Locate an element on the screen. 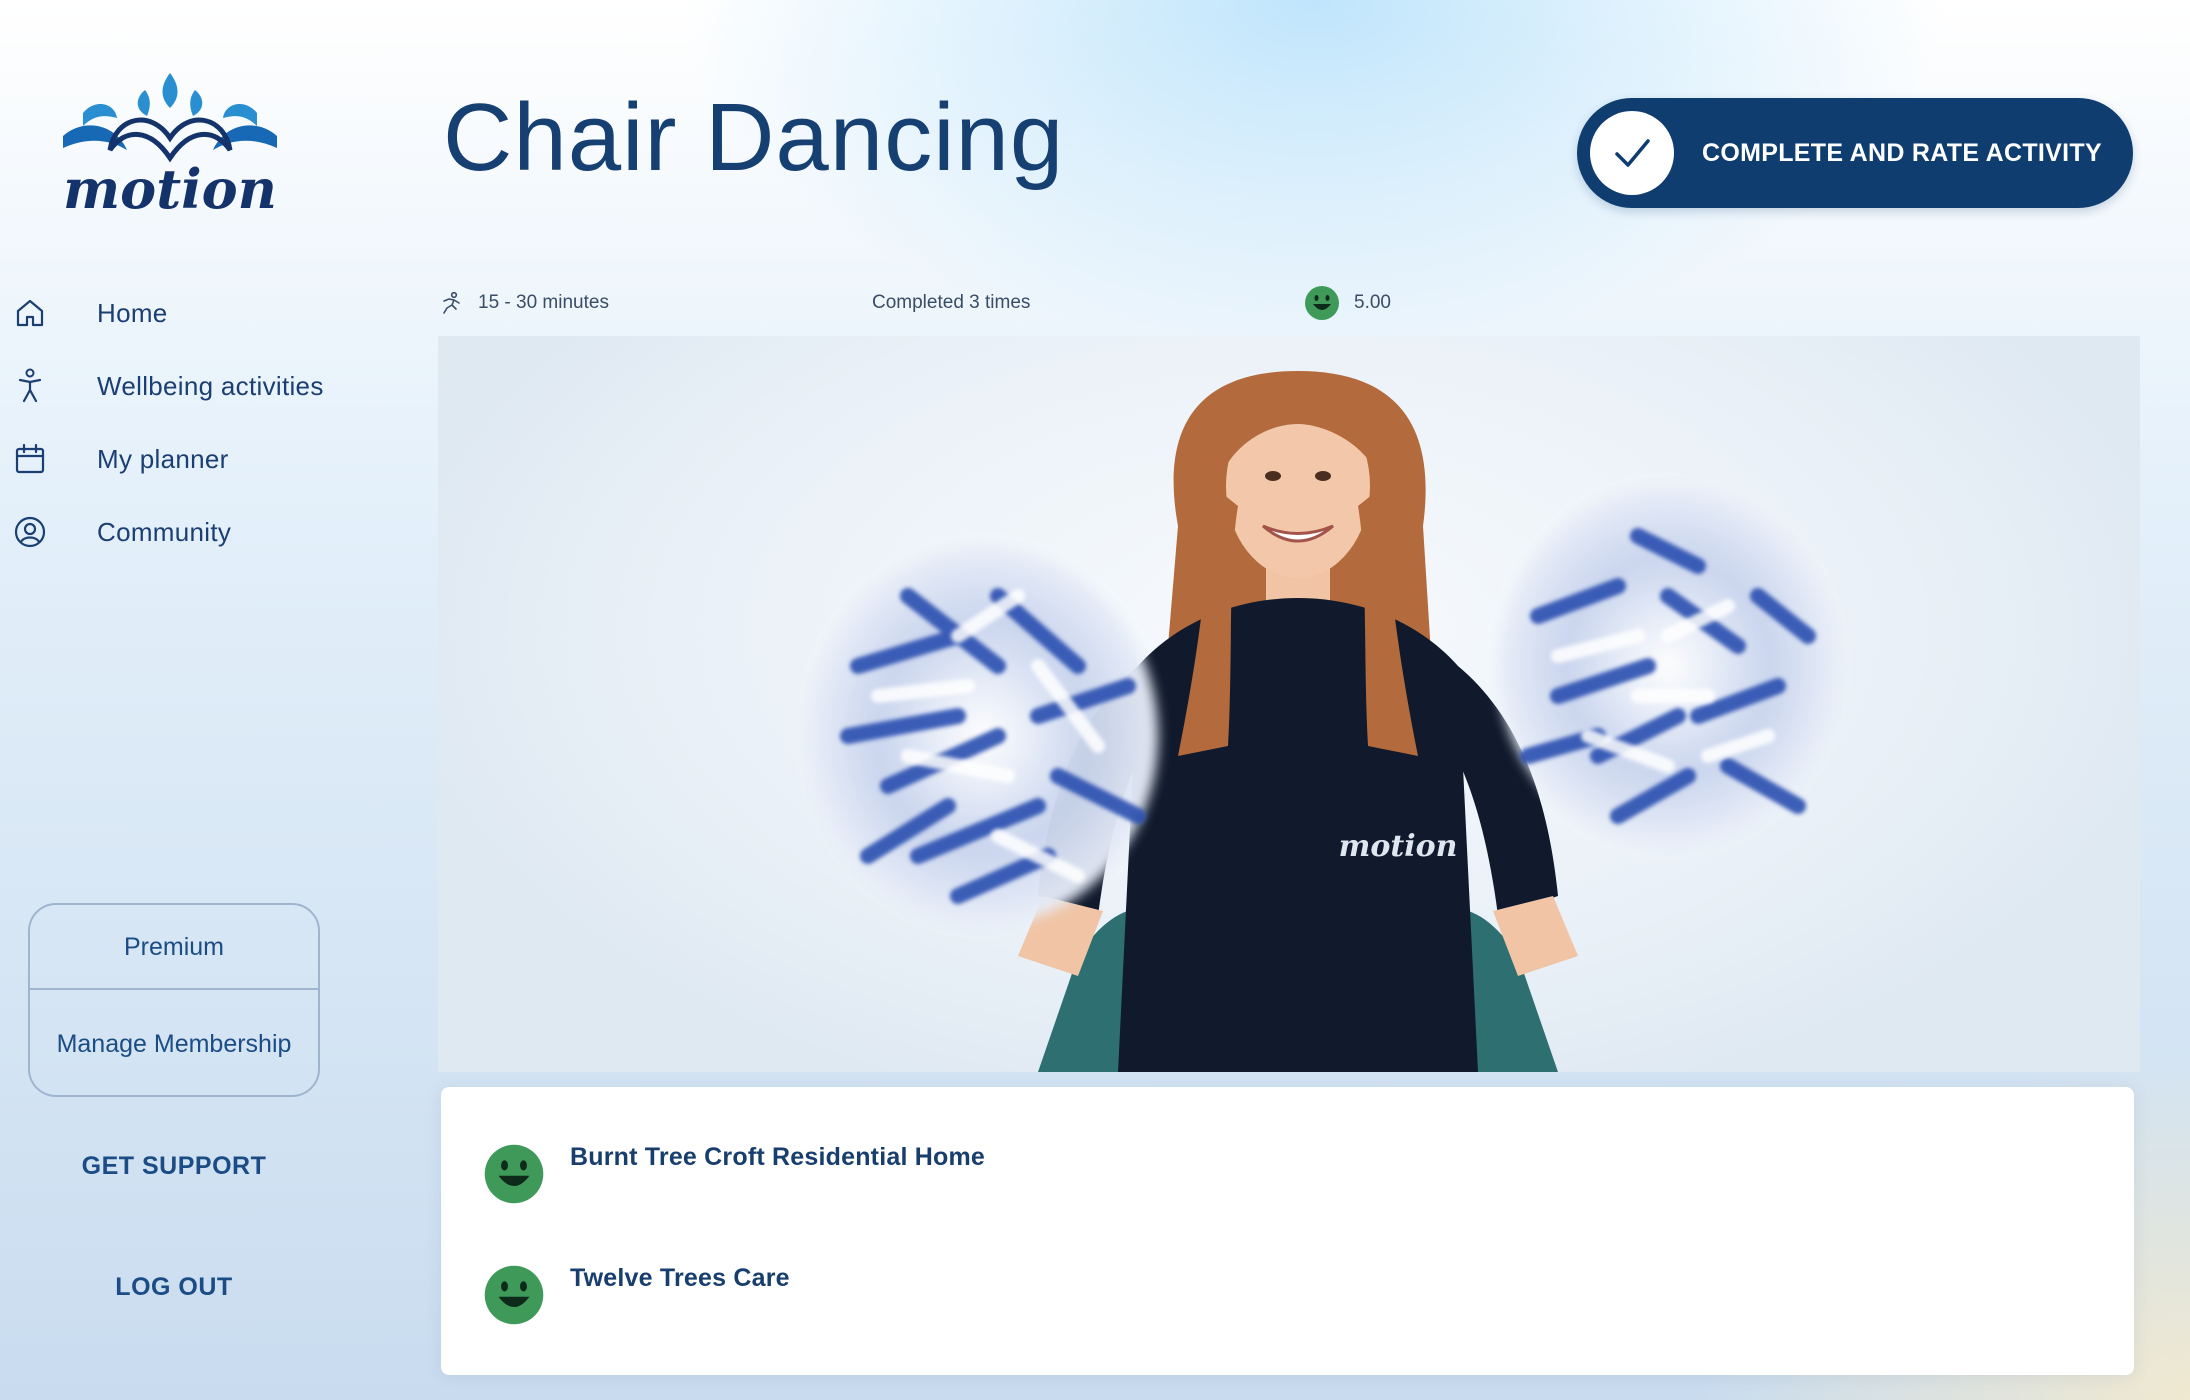 The height and width of the screenshot is (1400, 2190). premium-button: Premium is located at coordinates (174, 947).